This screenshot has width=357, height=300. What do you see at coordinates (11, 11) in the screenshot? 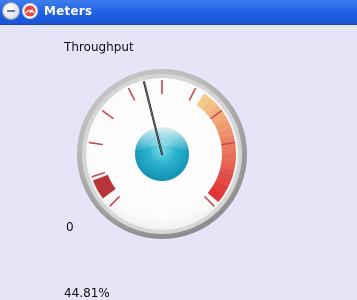
I see `collapse-icon` at bounding box center [11, 11].